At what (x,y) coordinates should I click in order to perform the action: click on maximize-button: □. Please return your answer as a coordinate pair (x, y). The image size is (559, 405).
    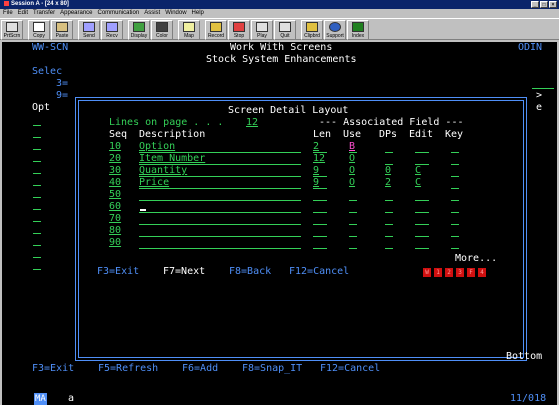
    Looking at the image, I should click on (544, 4).